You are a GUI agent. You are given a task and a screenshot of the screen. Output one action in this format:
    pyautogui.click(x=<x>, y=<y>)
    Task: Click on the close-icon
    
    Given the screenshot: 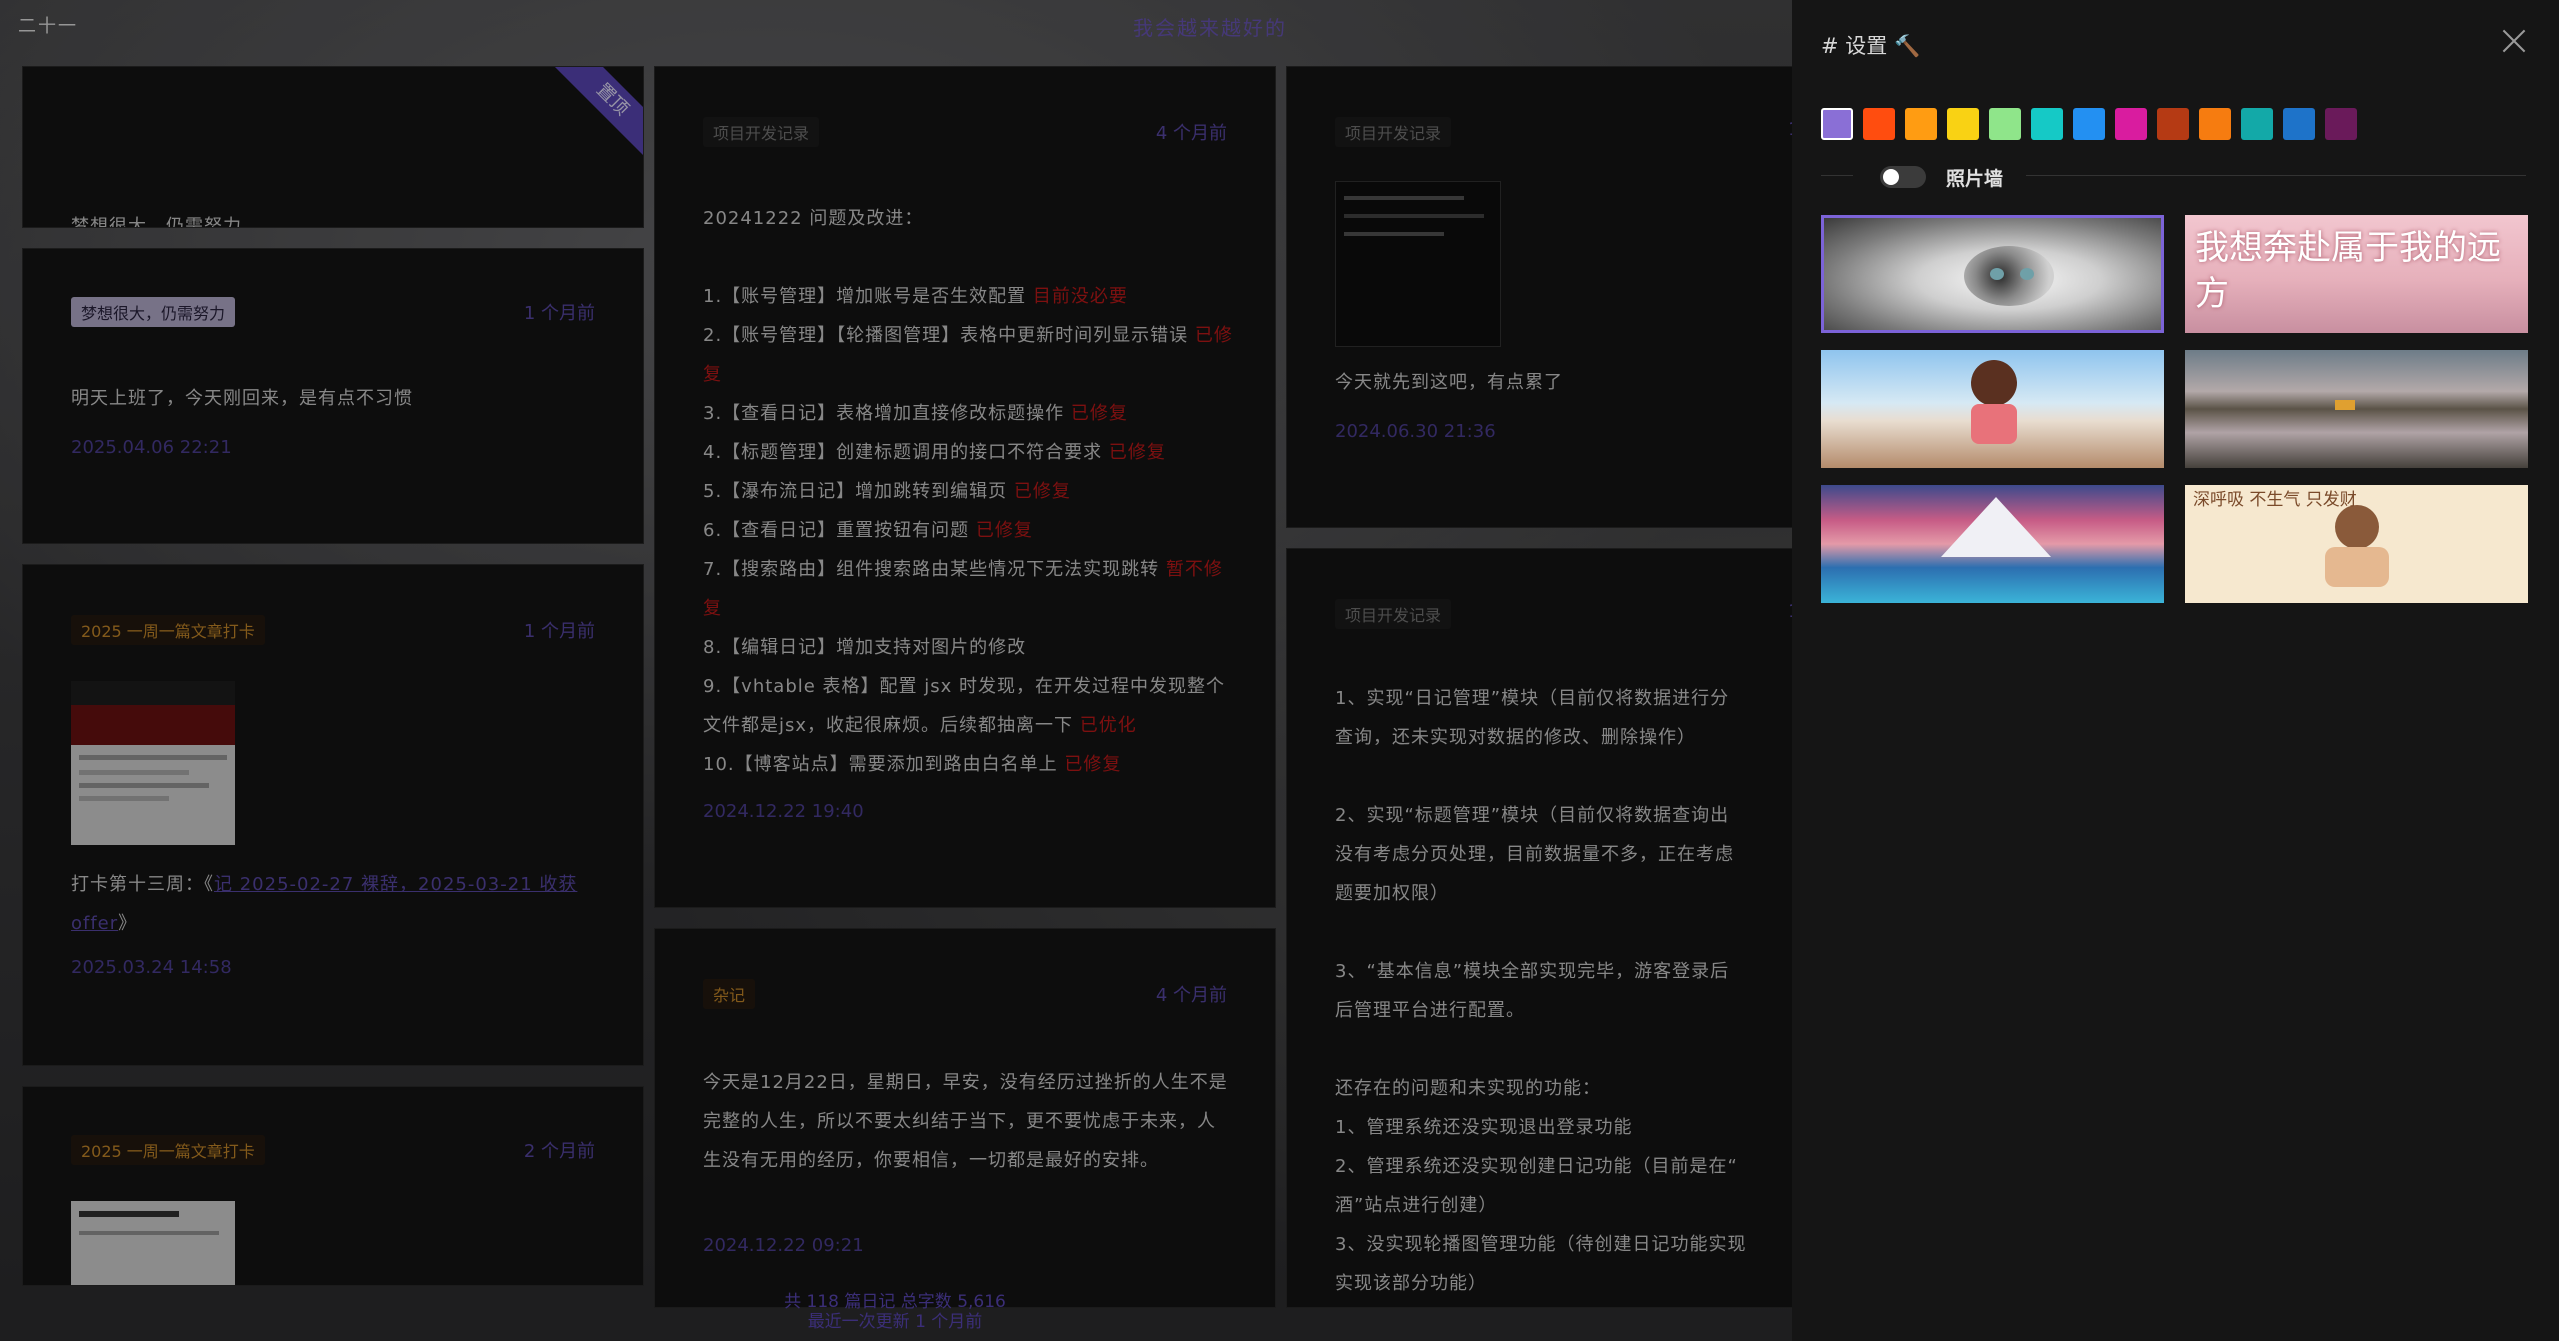 What is the action you would take?
    pyautogui.click(x=2514, y=41)
    